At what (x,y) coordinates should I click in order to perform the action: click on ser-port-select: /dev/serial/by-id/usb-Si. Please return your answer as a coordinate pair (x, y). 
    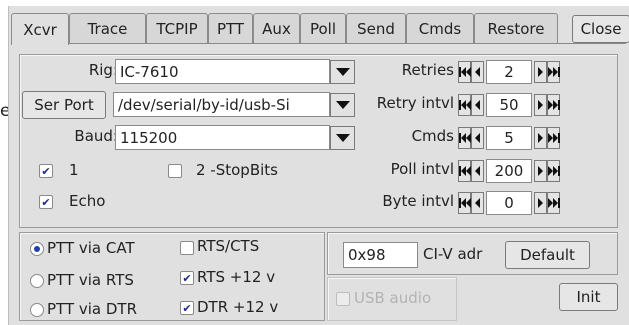
    Looking at the image, I should click on (221, 104).